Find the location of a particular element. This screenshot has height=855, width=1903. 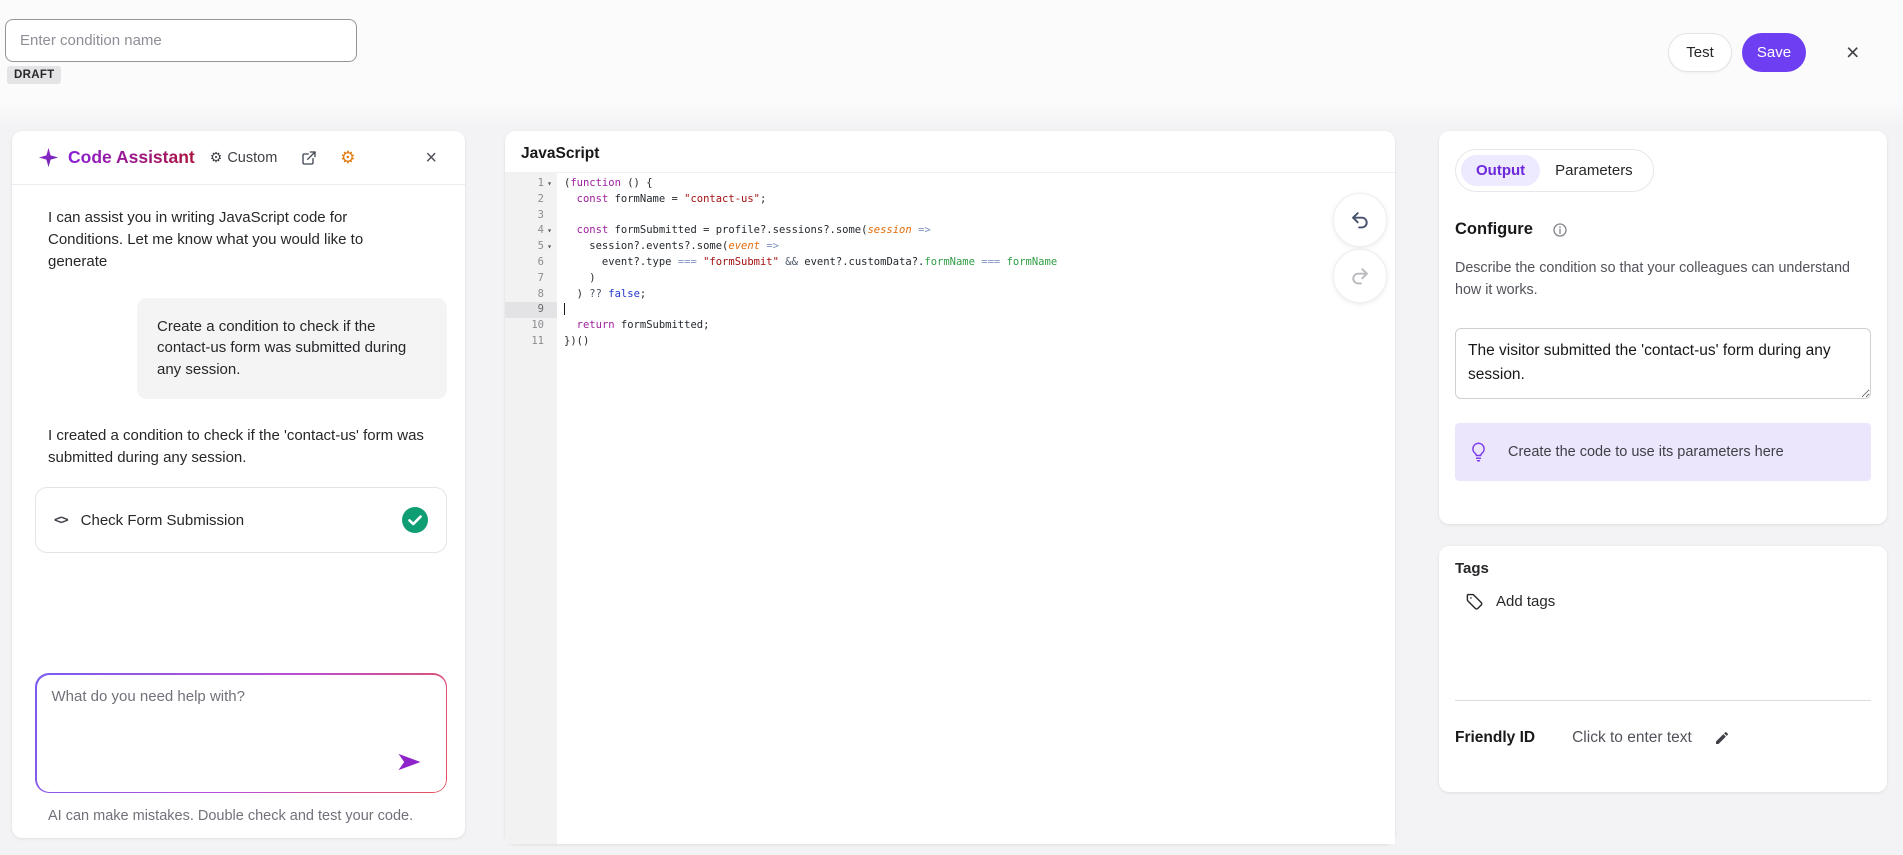

gutter-line-9: 9 is located at coordinates (531, 310).